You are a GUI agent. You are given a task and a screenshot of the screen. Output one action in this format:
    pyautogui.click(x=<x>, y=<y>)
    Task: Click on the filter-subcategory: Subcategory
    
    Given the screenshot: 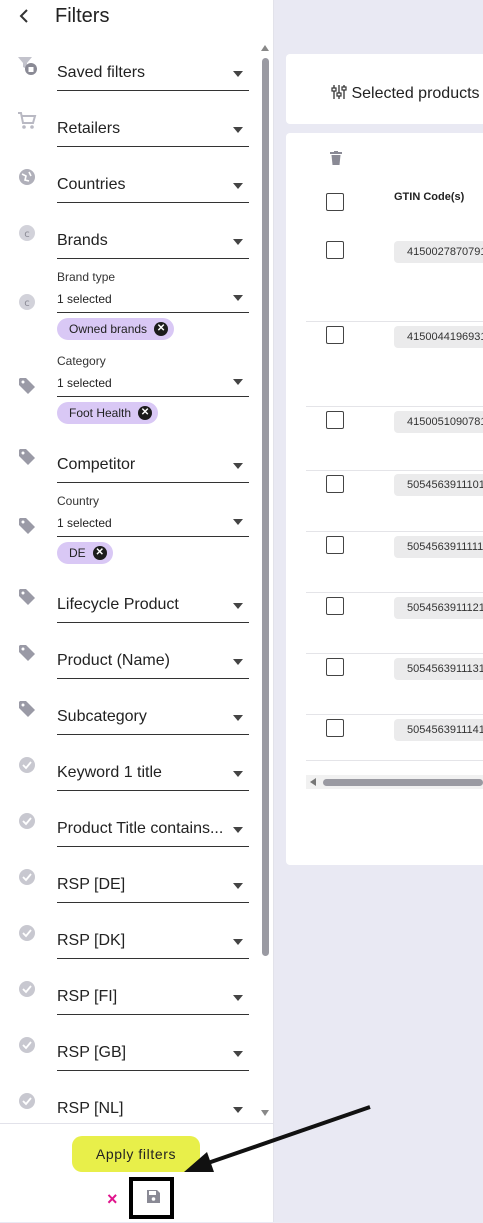 What is the action you would take?
    pyautogui.click(x=129, y=716)
    